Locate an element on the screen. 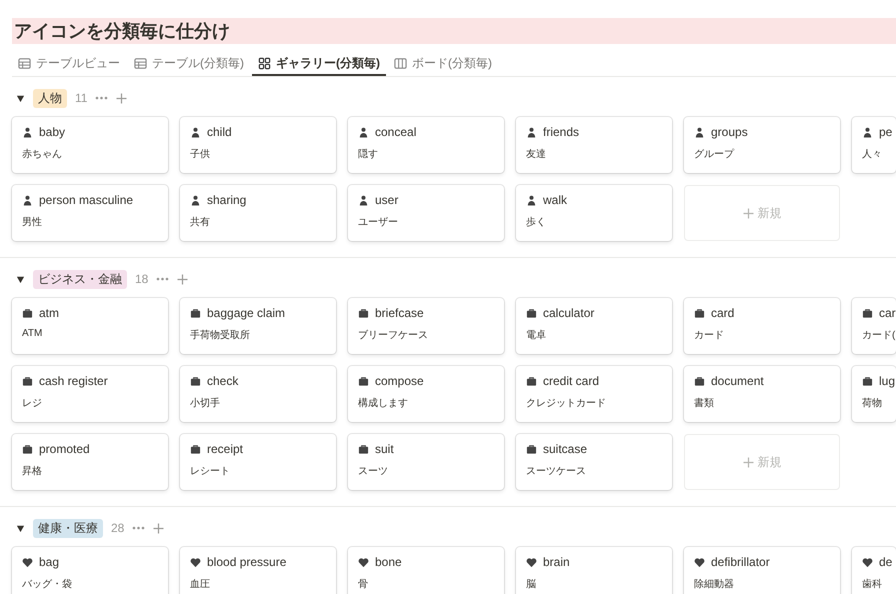  gallery-card: friends 友達 is located at coordinates (594, 145).